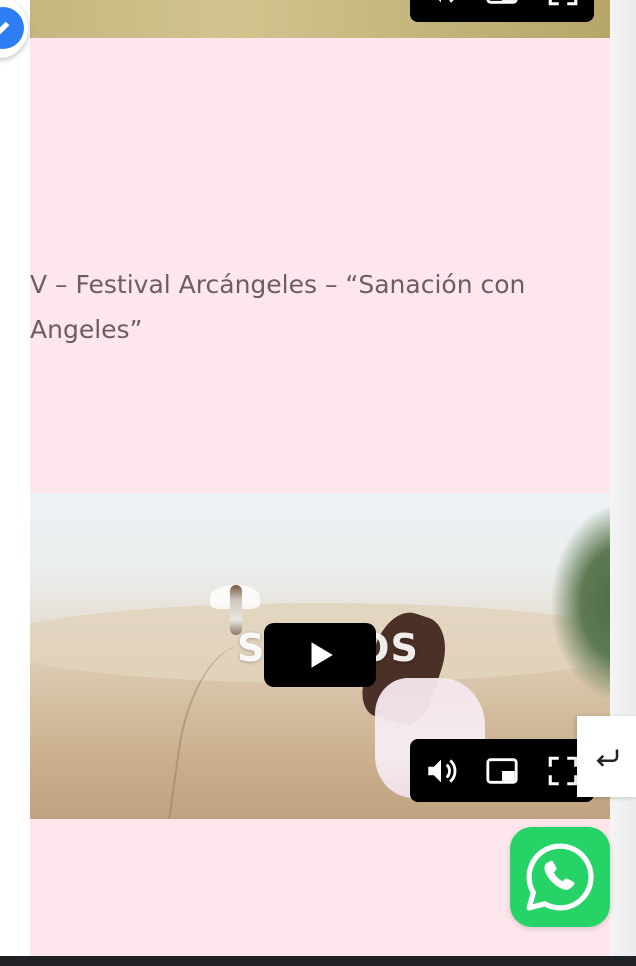 The height and width of the screenshot is (966, 636). I want to click on video-controls-top, so click(502, 11).